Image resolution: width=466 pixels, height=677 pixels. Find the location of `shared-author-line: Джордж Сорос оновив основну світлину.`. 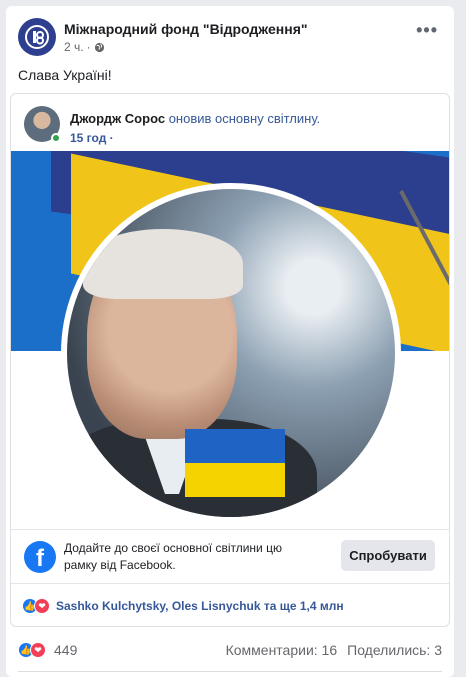

shared-author-line: Джордж Сорос оновив основну світлину. is located at coordinates (195, 118).